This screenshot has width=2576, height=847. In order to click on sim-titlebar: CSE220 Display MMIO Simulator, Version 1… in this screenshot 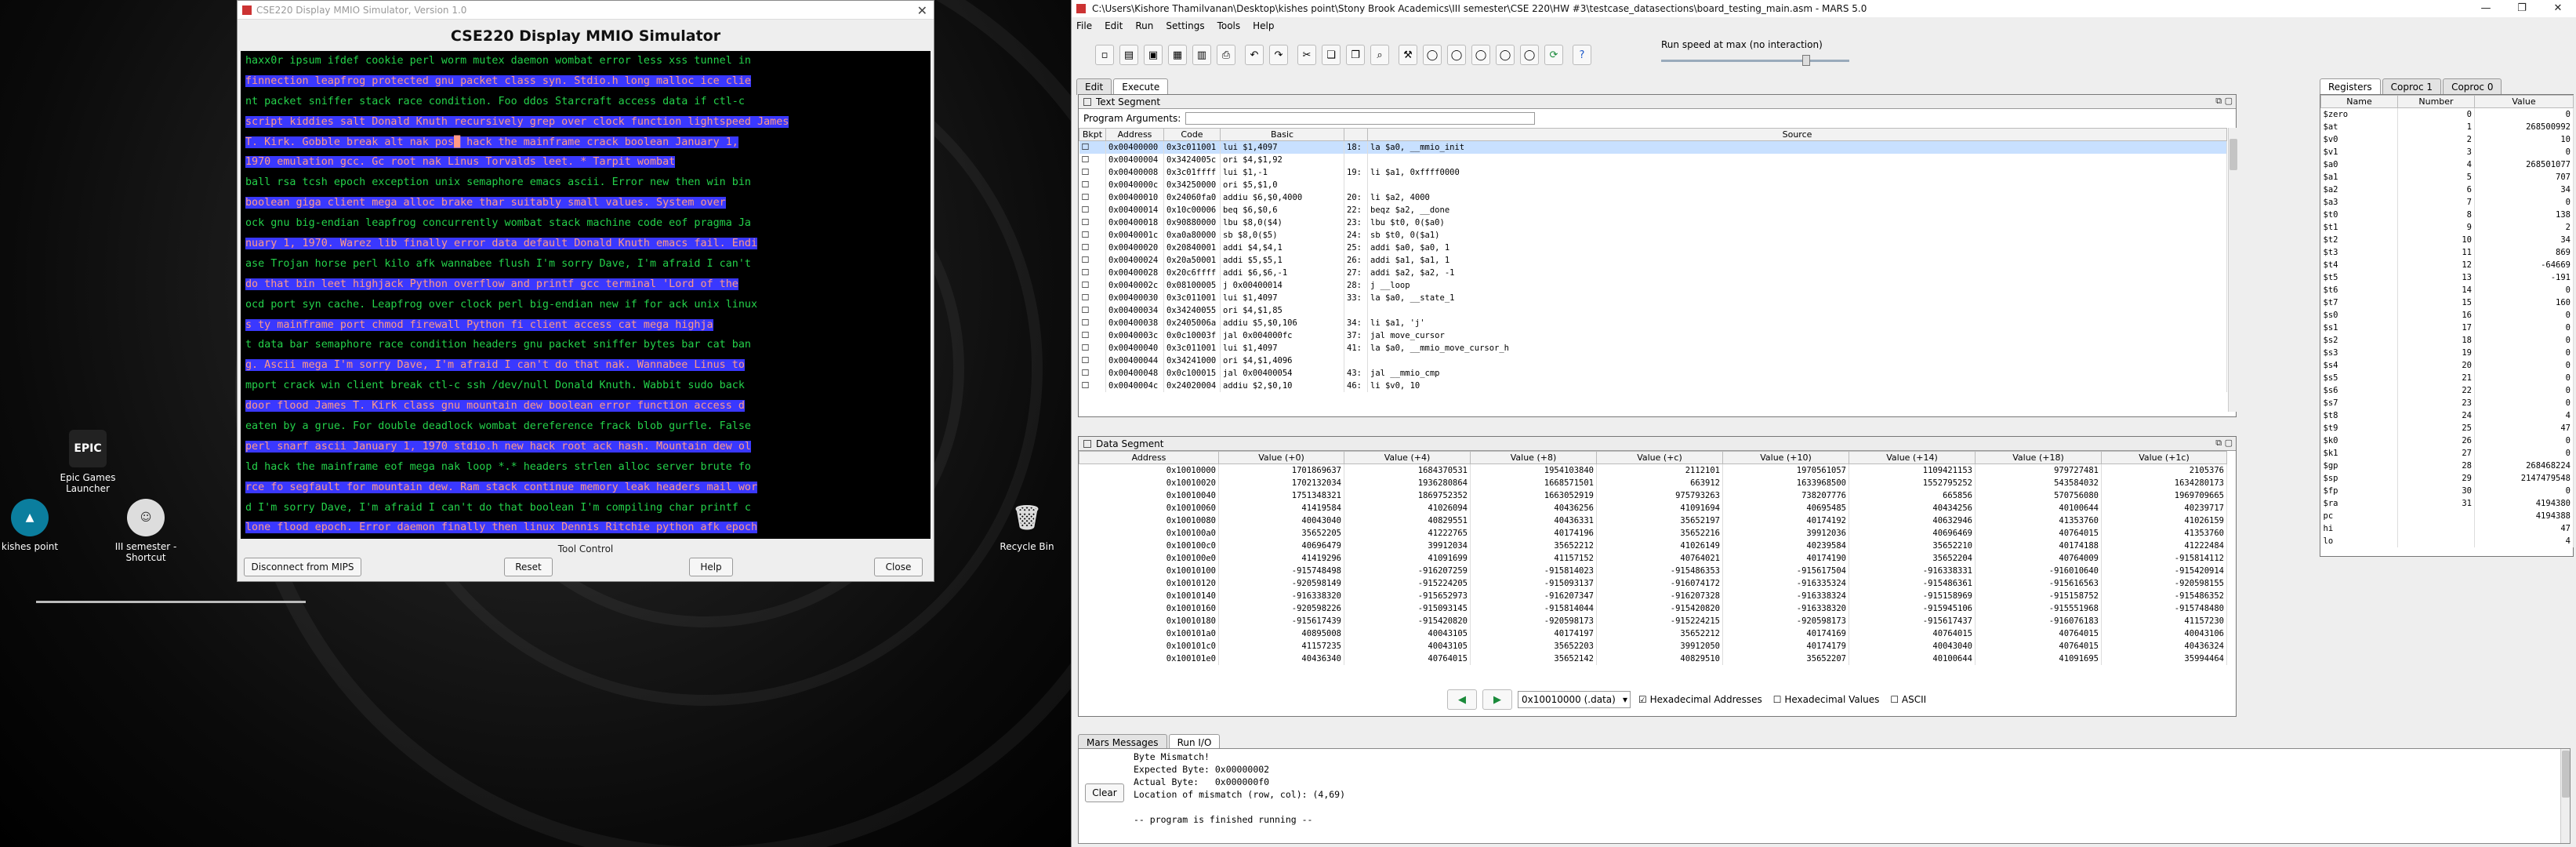, I will do `click(586, 10)`.